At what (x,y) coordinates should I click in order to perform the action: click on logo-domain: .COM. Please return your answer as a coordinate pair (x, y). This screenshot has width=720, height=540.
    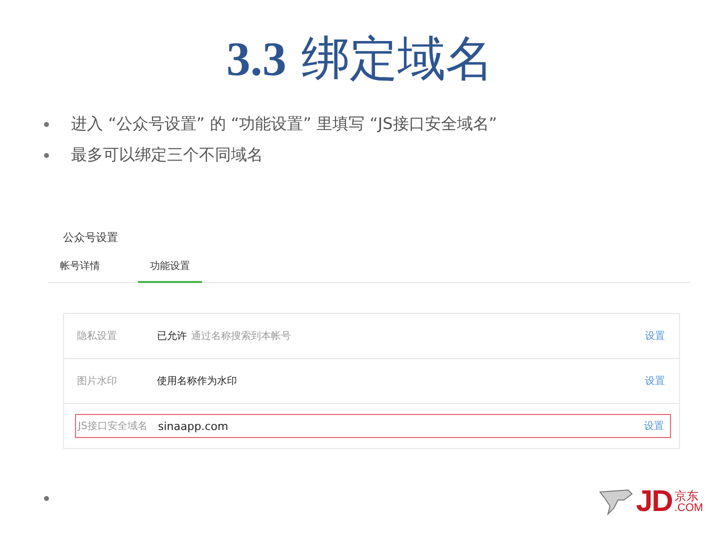
    Looking at the image, I should click on (689, 508).